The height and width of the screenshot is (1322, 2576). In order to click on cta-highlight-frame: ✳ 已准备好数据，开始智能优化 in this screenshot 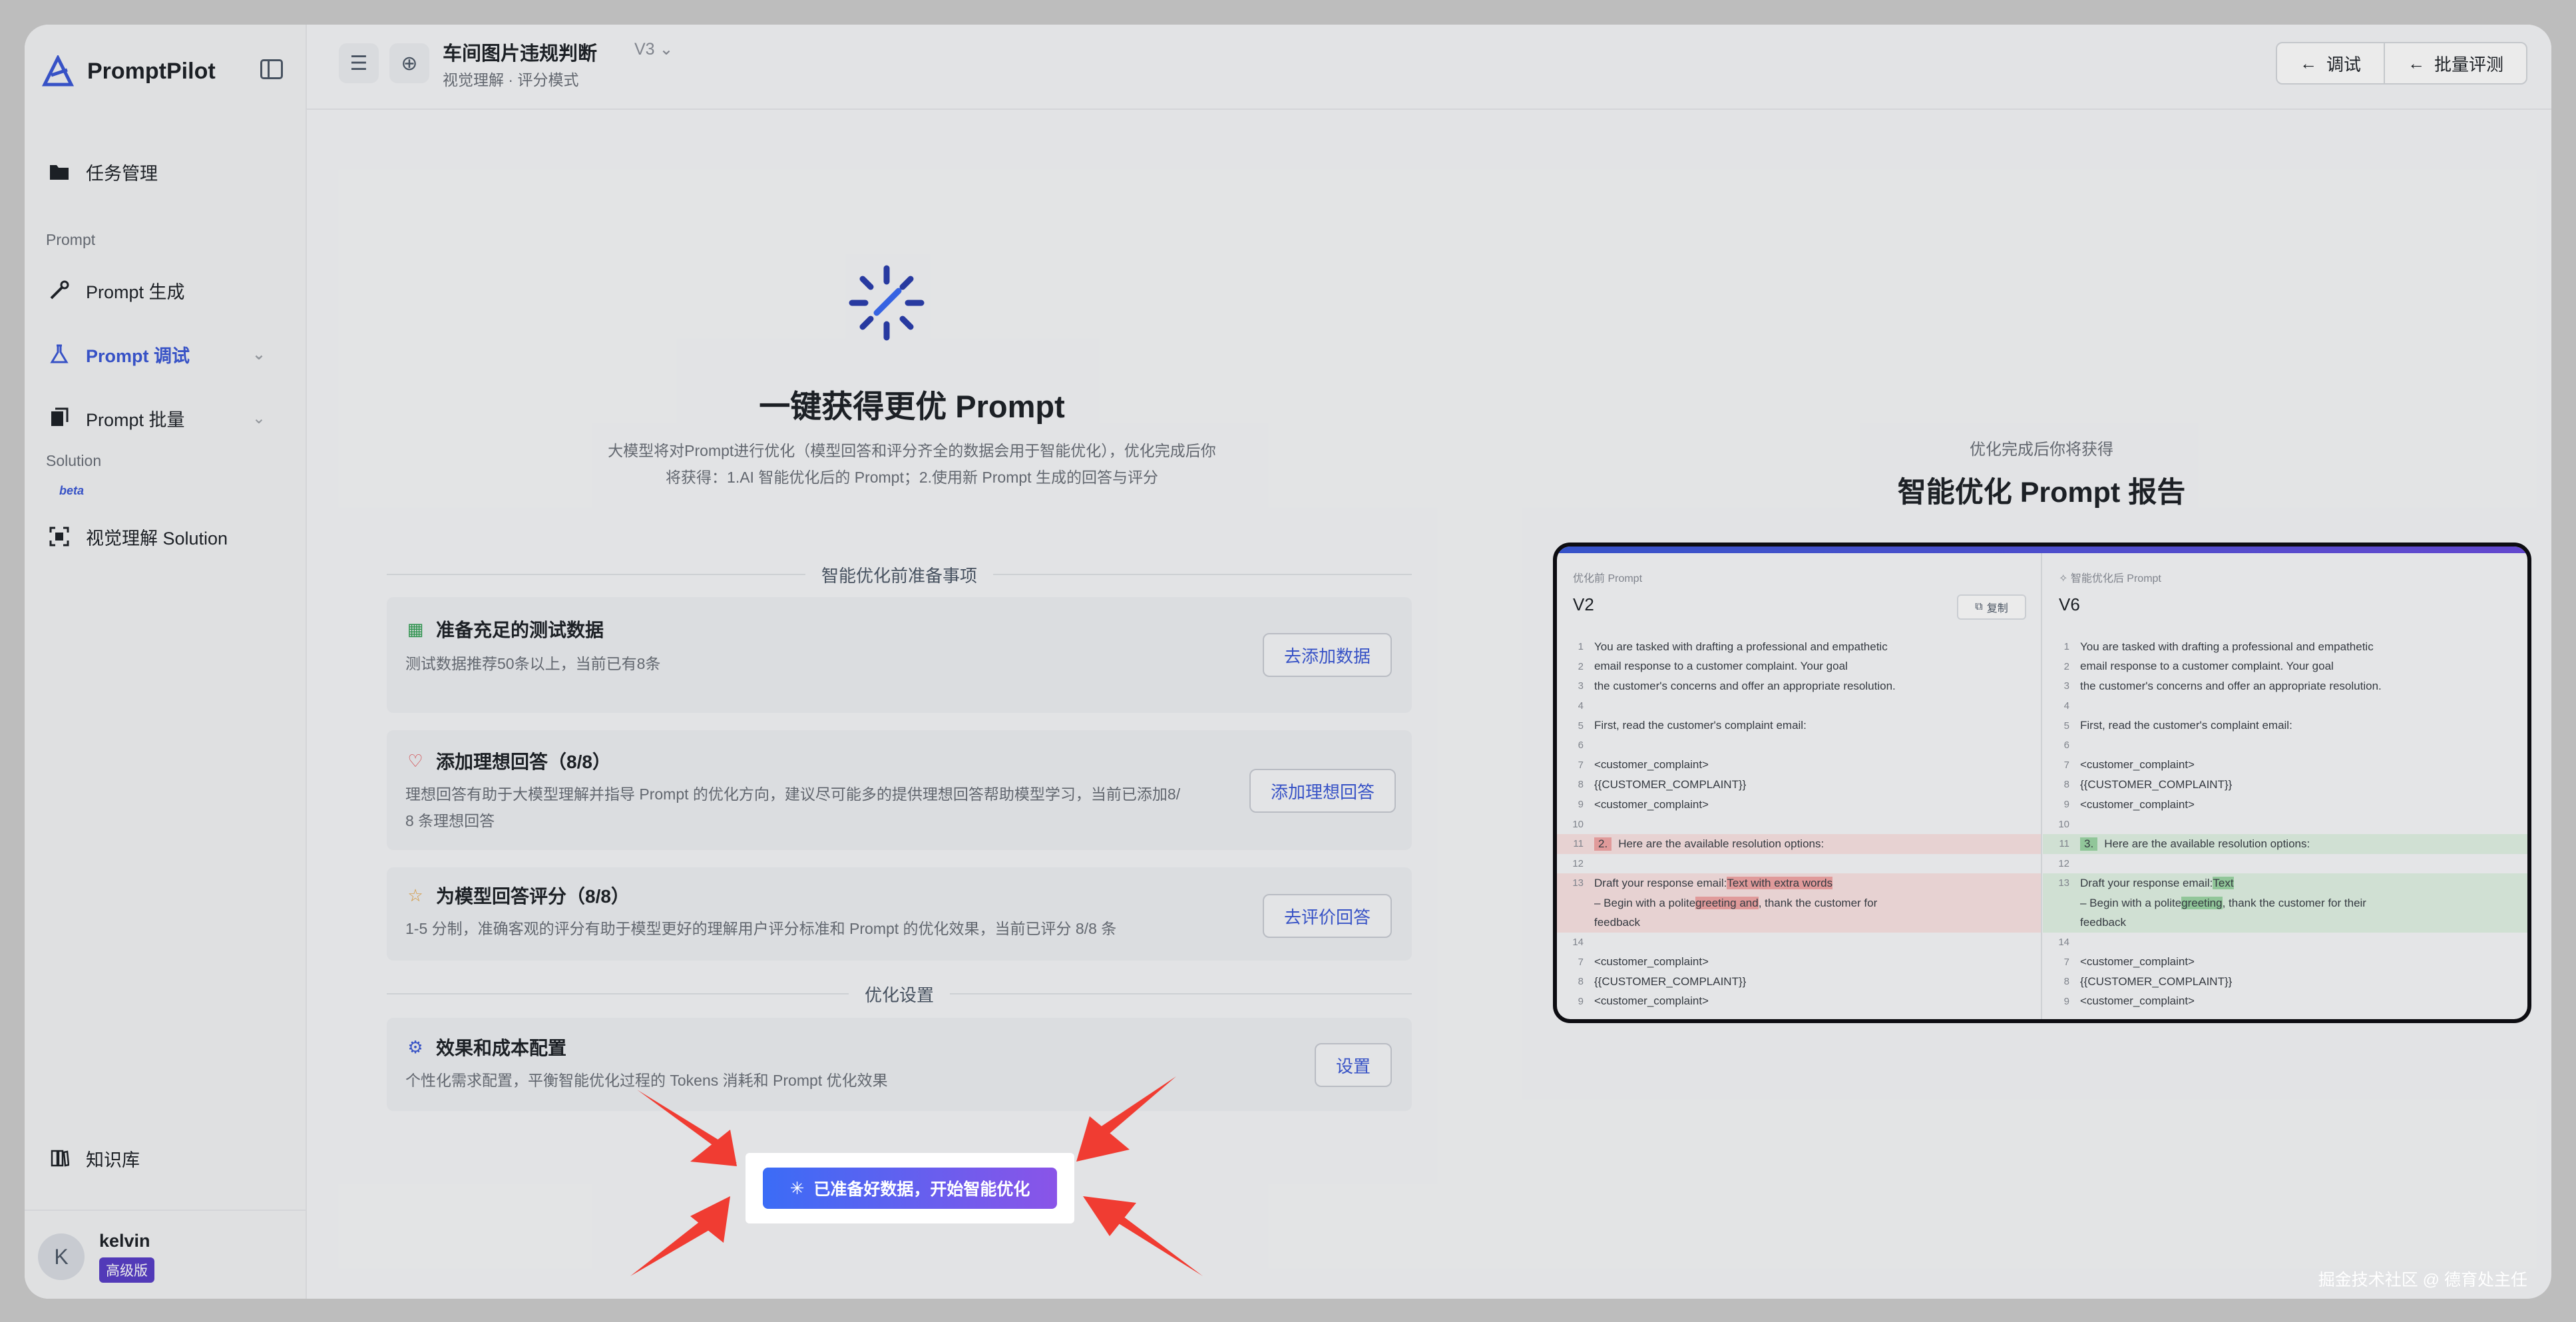, I will do `click(910, 1188)`.